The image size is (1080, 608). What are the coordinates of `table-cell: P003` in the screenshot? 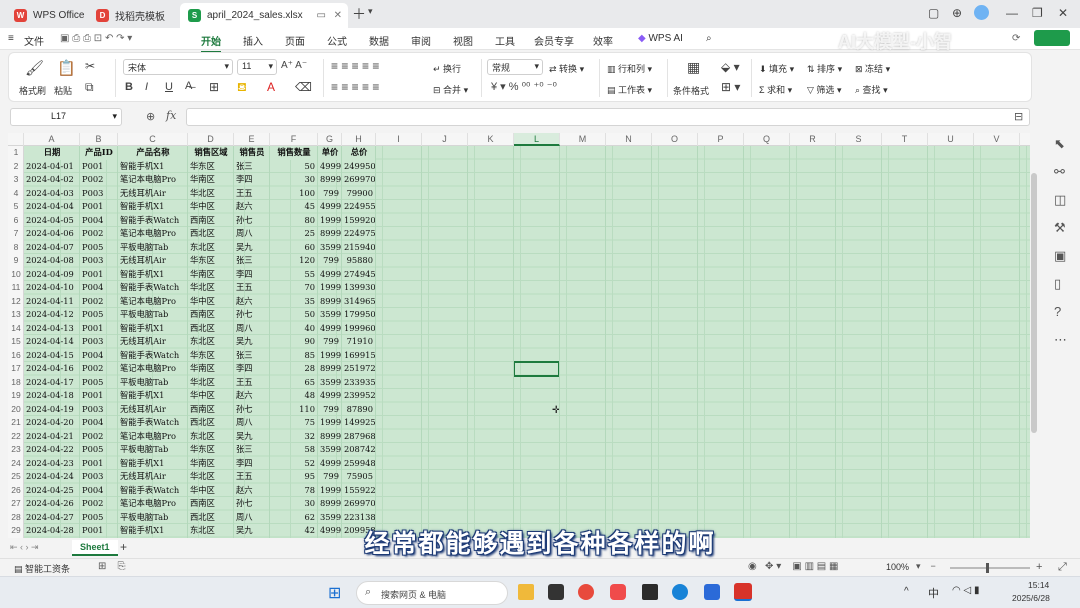 It's located at (99, 477).